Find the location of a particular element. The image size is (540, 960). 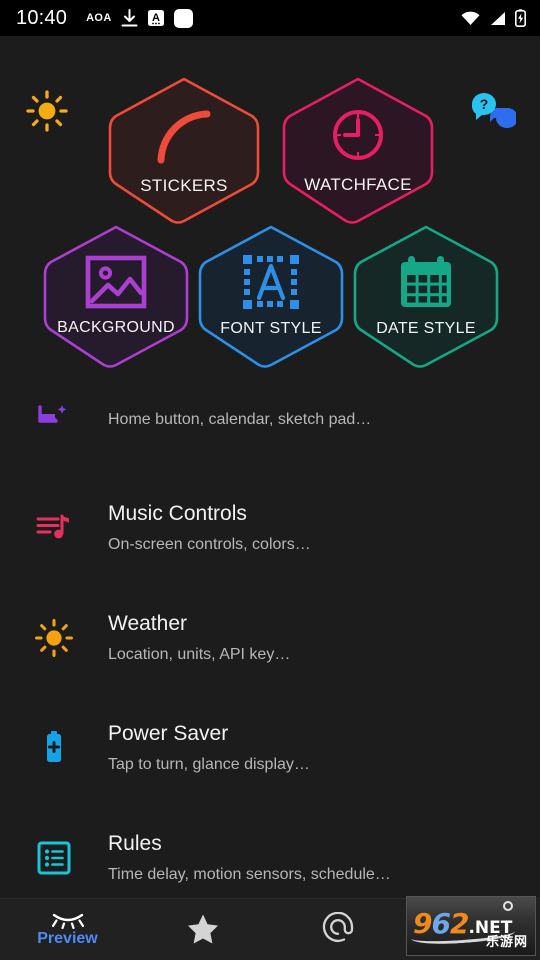

watermark-dot-icon is located at coordinates (508, 906).